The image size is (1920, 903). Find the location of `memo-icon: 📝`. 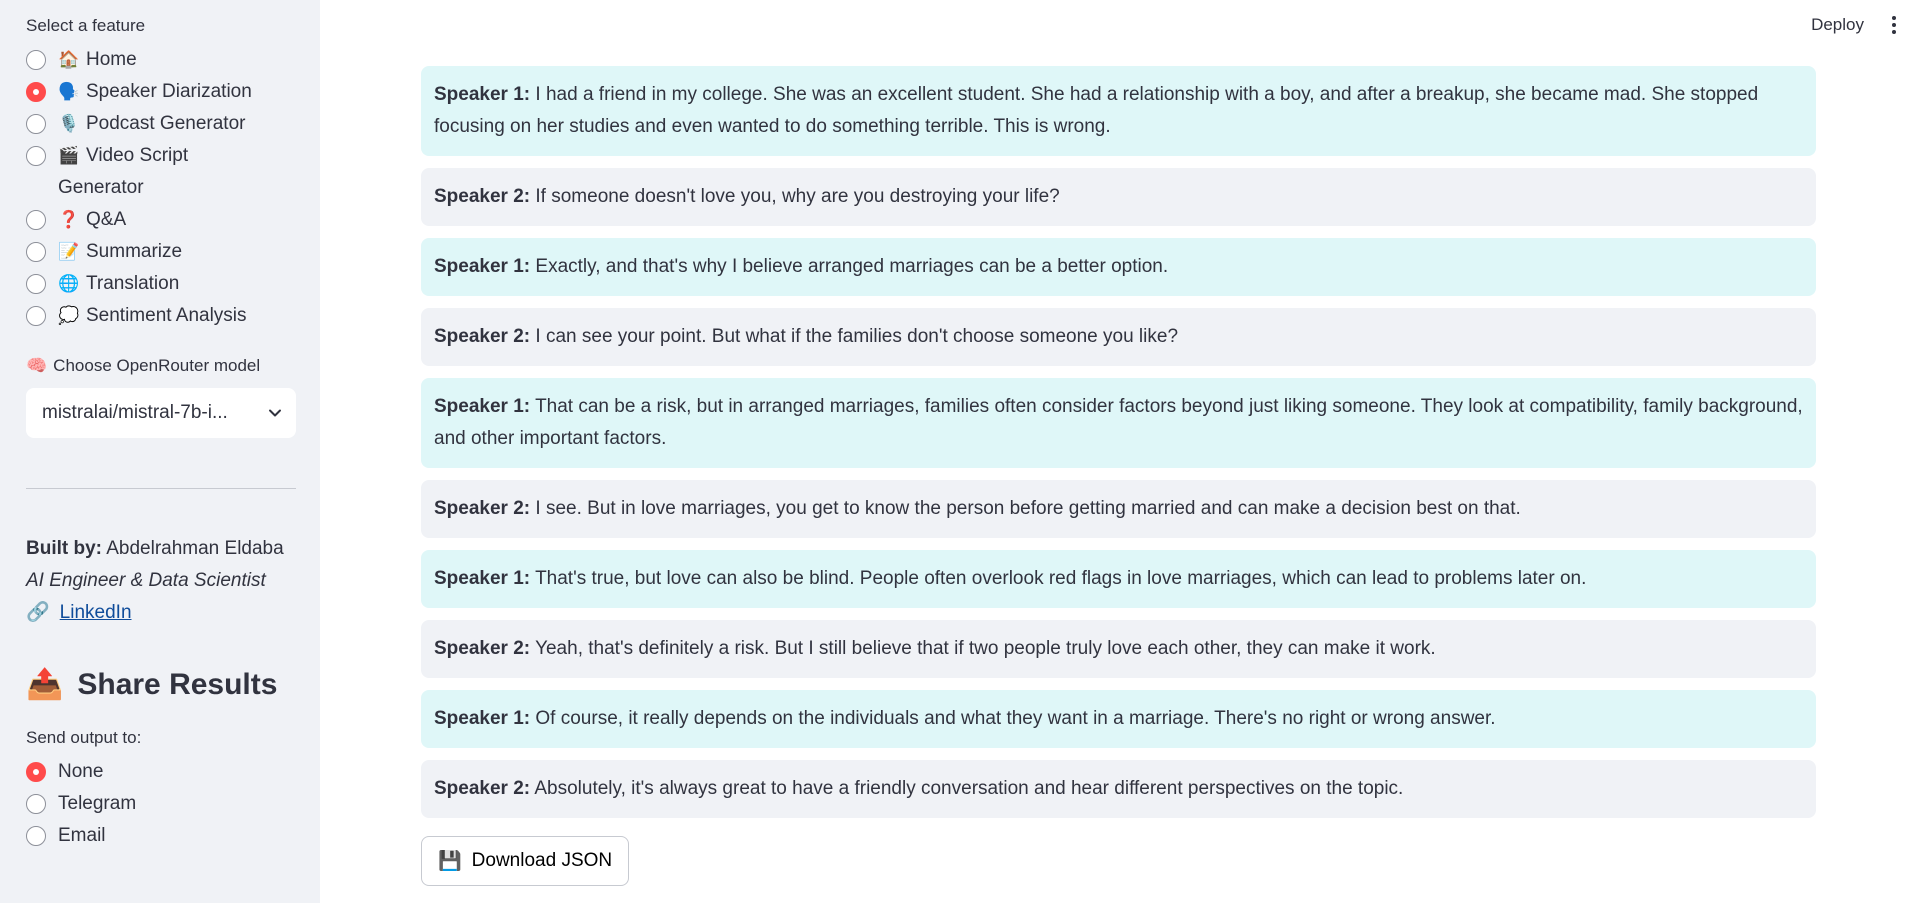

memo-icon: 📝 is located at coordinates (69, 251).